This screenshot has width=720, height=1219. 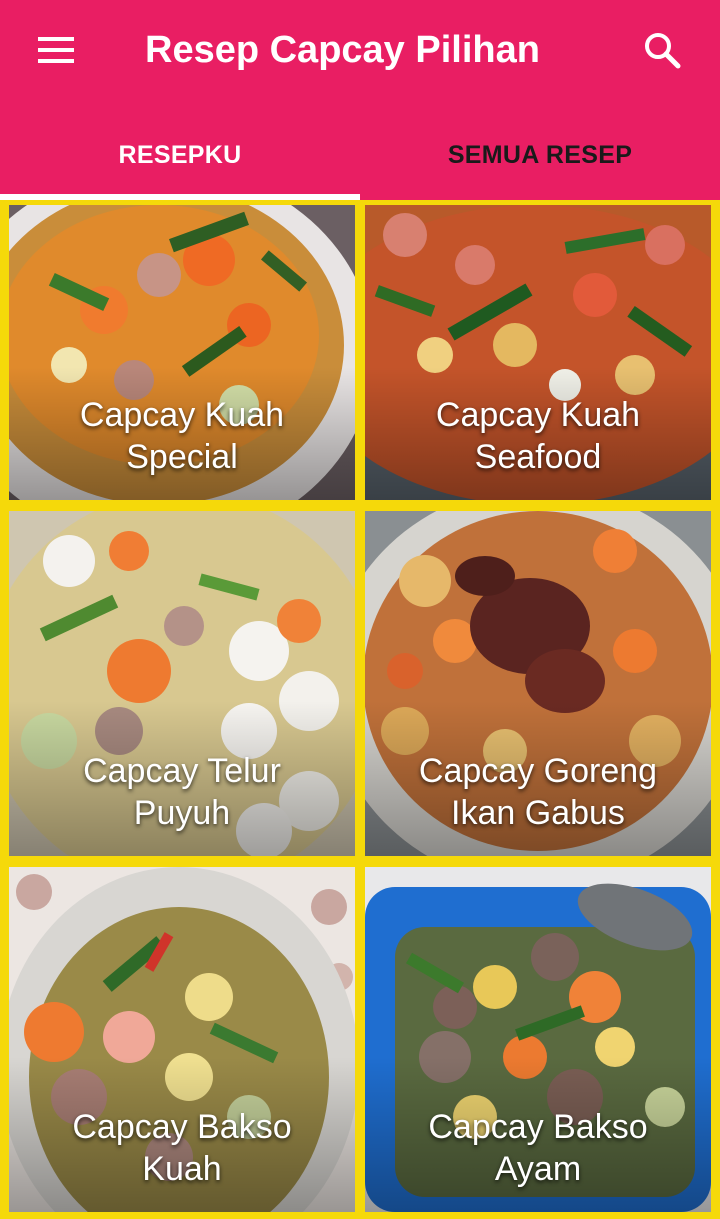 What do you see at coordinates (342, 50) in the screenshot?
I see `page-title: Resep Capcay Pilihan` at bounding box center [342, 50].